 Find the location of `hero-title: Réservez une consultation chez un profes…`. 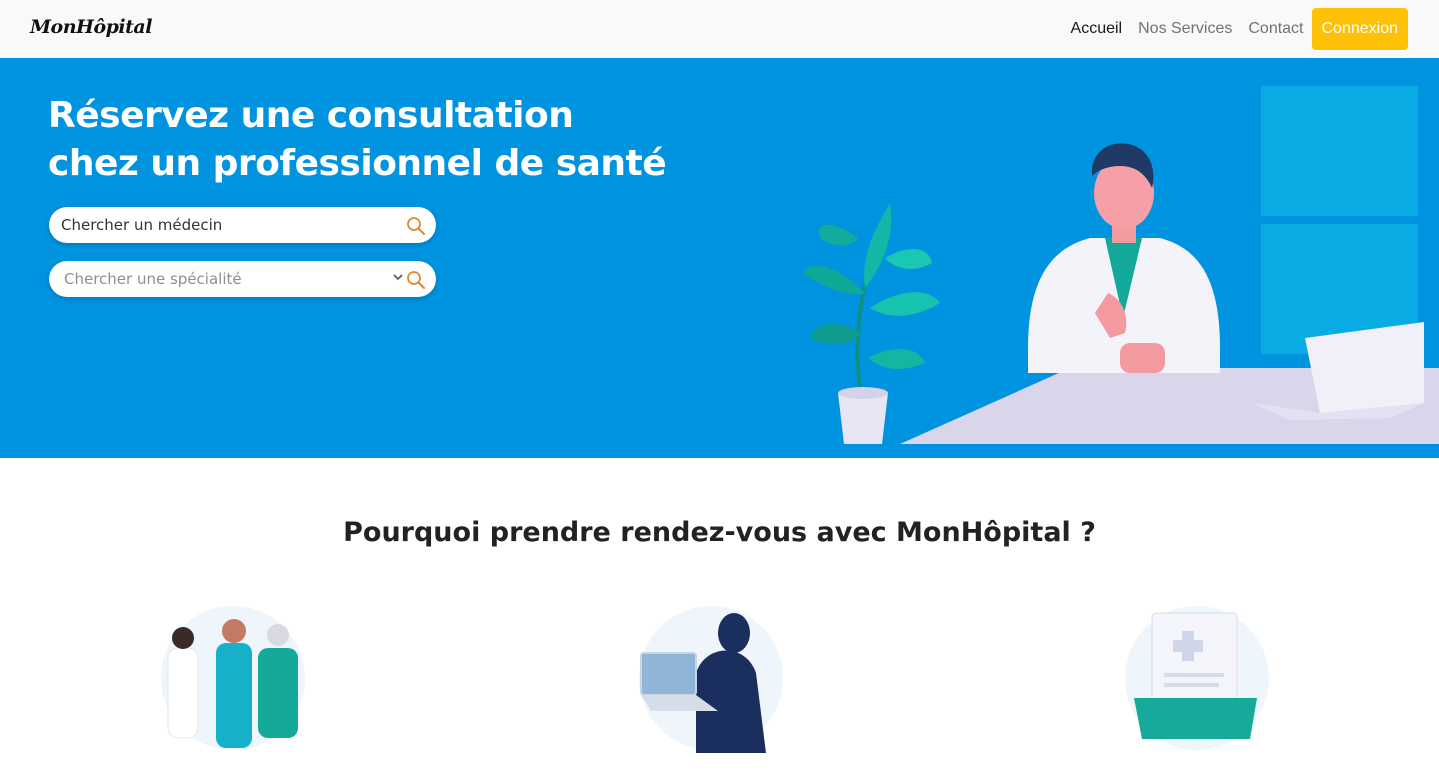

hero-title: Réservez une consultation chez un profes… is located at coordinates (357, 140).